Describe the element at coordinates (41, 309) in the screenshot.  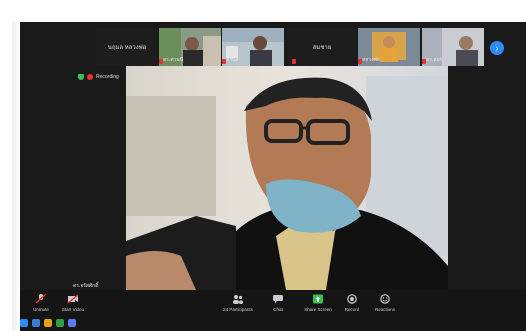
I see `unmute-label: Unmute` at that location.